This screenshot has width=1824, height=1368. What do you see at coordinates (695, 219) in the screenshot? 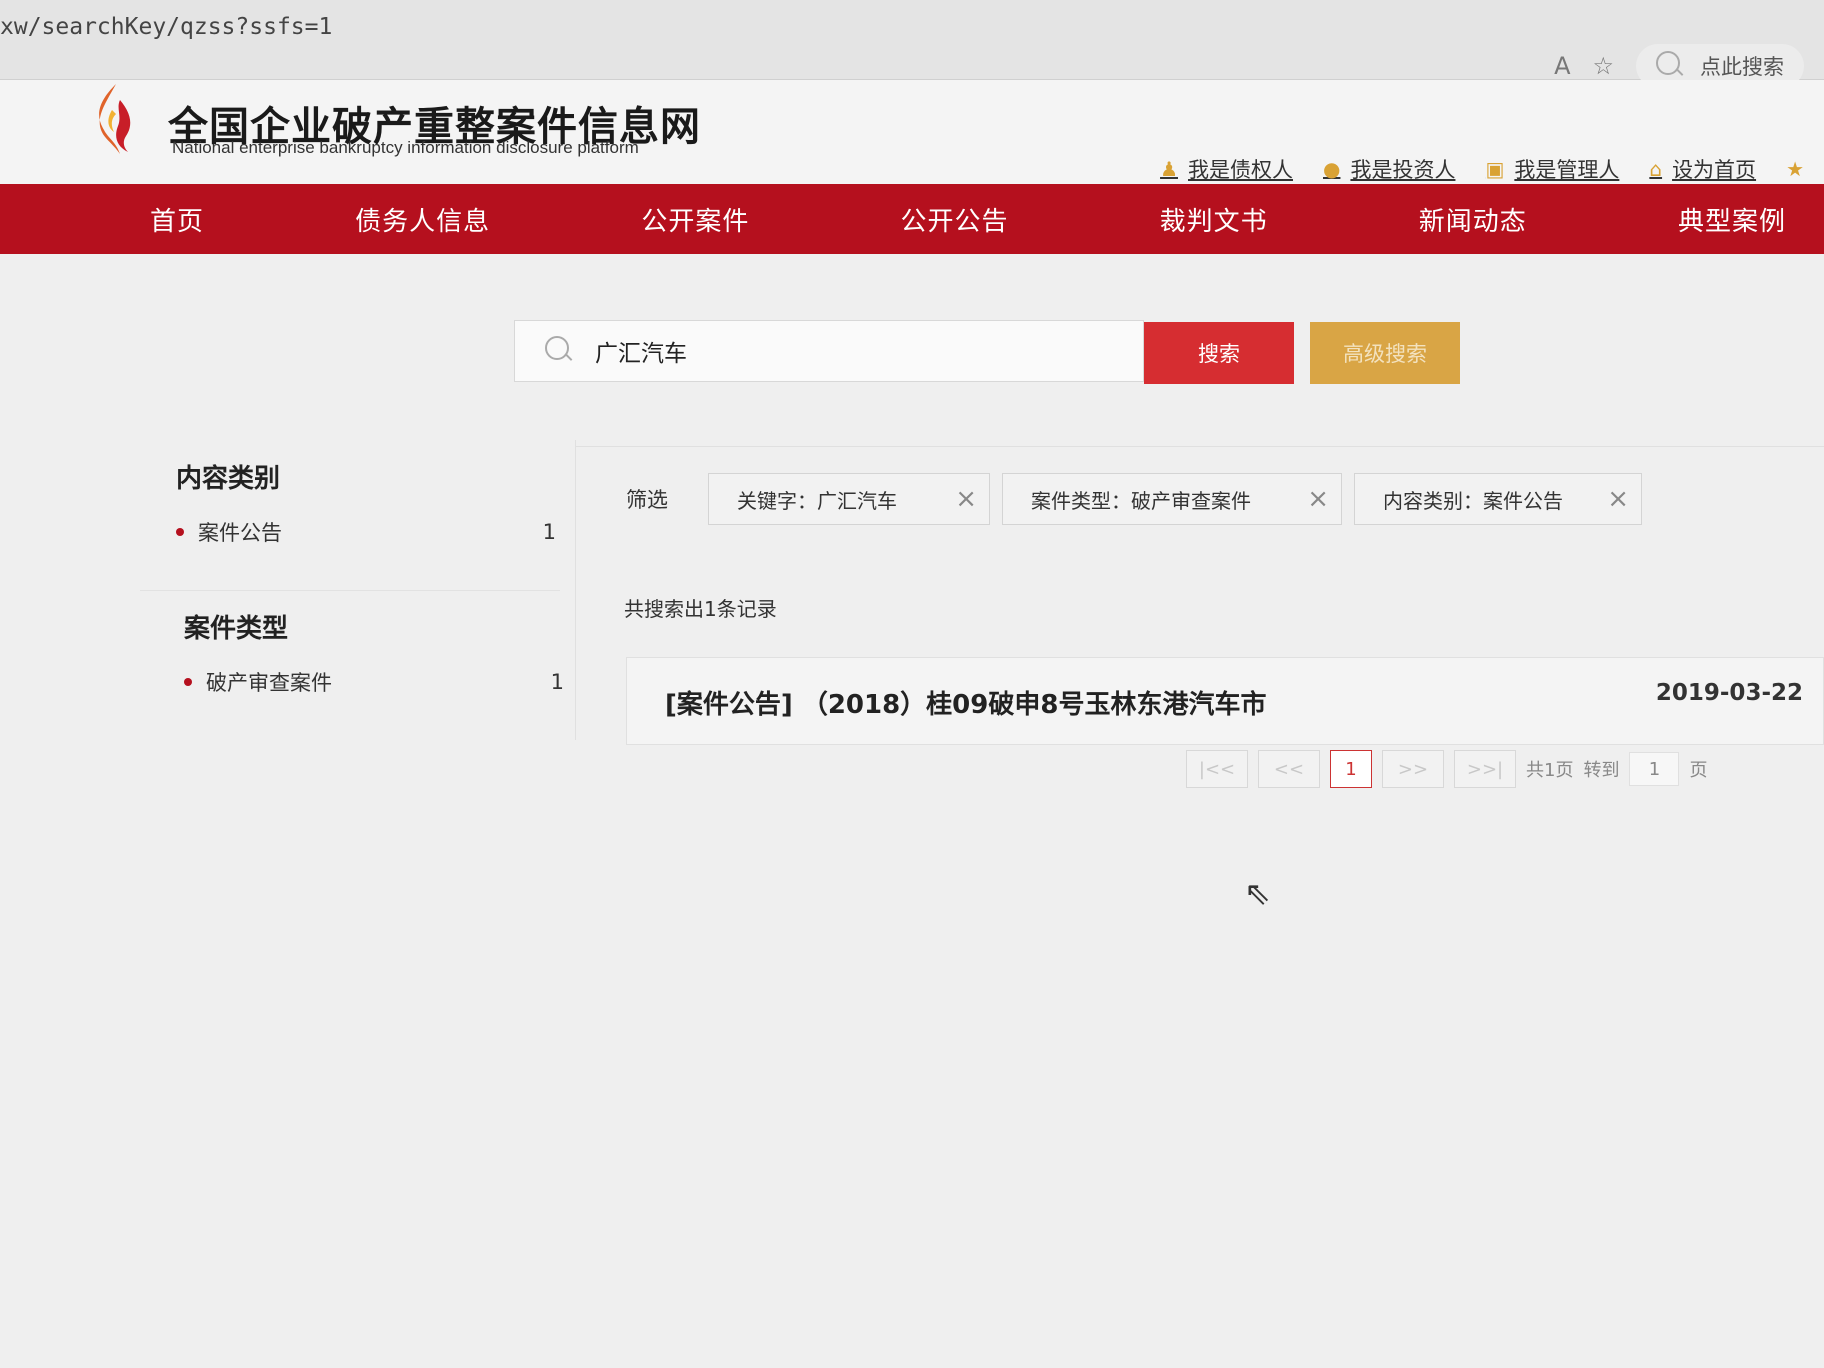
I see `nav-public-cases: 公开案件` at bounding box center [695, 219].